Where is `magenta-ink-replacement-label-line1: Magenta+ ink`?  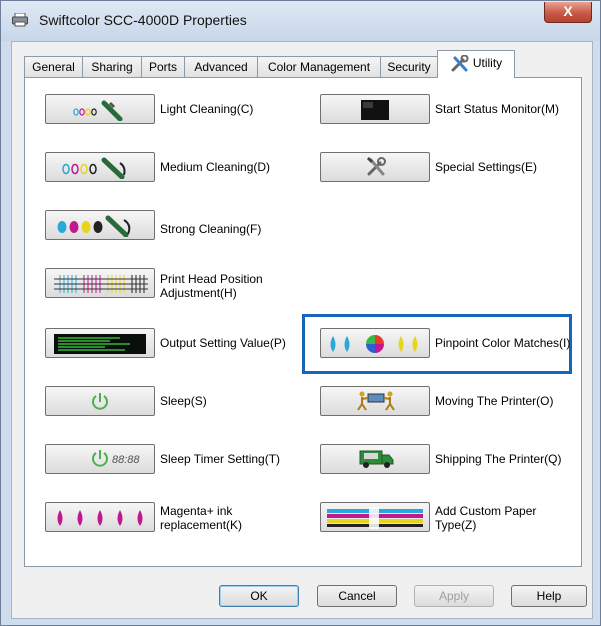 magenta-ink-replacement-label-line1: Magenta+ ink is located at coordinates (196, 511).